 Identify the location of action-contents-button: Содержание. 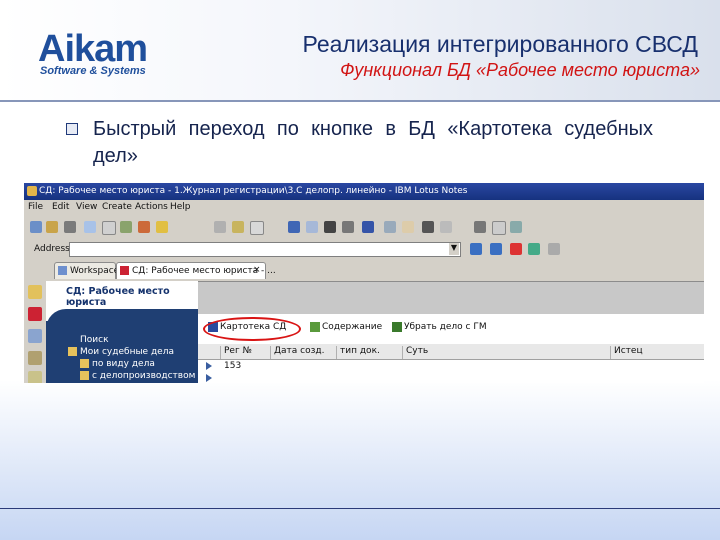
(352, 327).